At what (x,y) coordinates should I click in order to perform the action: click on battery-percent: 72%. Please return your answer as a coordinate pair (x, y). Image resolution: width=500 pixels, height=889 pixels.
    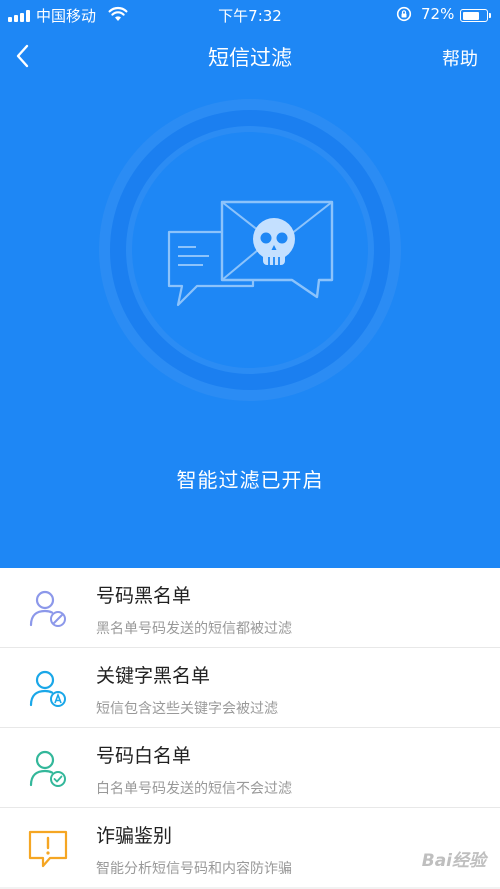
    Looking at the image, I should click on (438, 14).